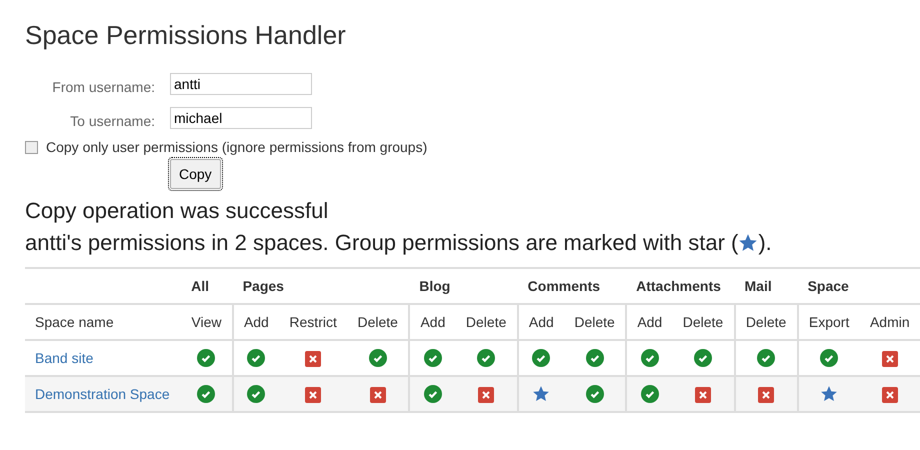 The height and width of the screenshot is (450, 920). I want to click on status-message: Copy operation was successful, so click(176, 211).